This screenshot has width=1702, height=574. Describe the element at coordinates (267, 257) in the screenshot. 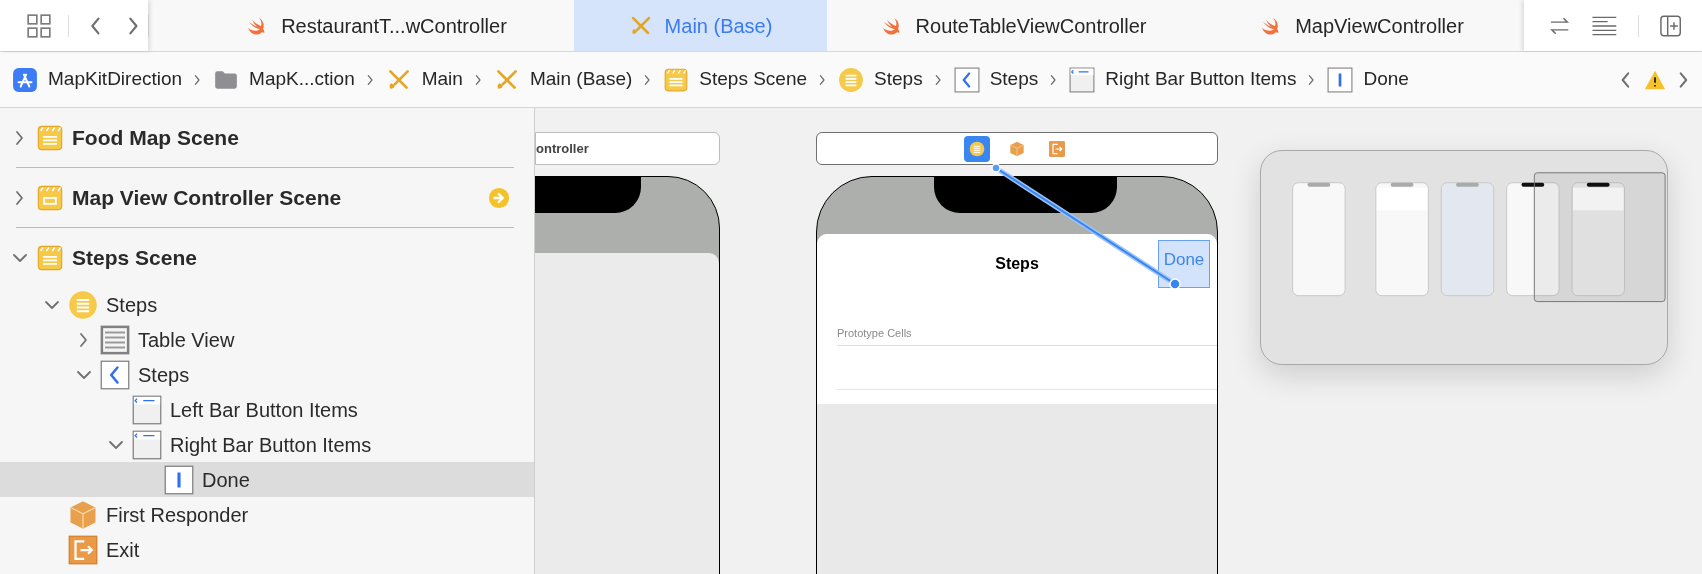

I see `outline-row: Steps Scene` at that location.